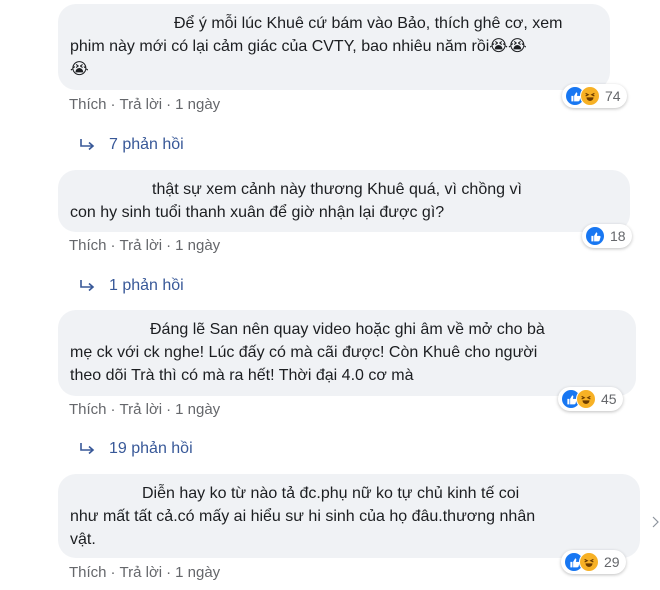 Image resolution: width=660 pixels, height=590 pixels. What do you see at coordinates (618, 236) in the screenshot?
I see `reaction-count: 18` at bounding box center [618, 236].